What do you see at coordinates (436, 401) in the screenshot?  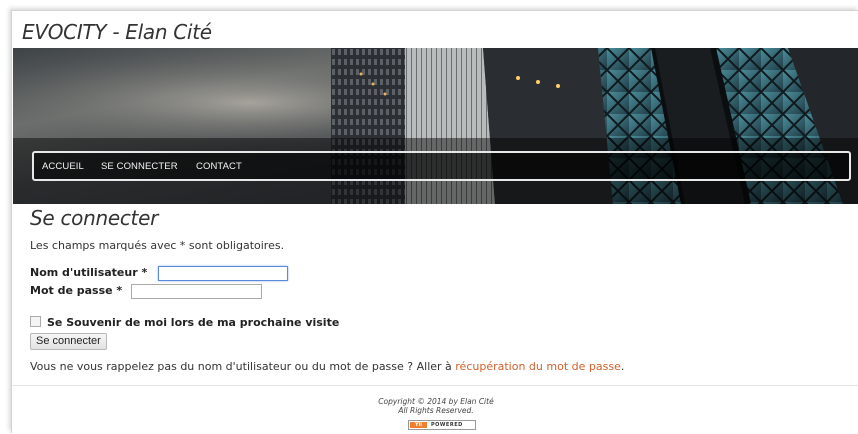 I see `copyright-text: Copyright © 2014 by Elan Cité` at bounding box center [436, 401].